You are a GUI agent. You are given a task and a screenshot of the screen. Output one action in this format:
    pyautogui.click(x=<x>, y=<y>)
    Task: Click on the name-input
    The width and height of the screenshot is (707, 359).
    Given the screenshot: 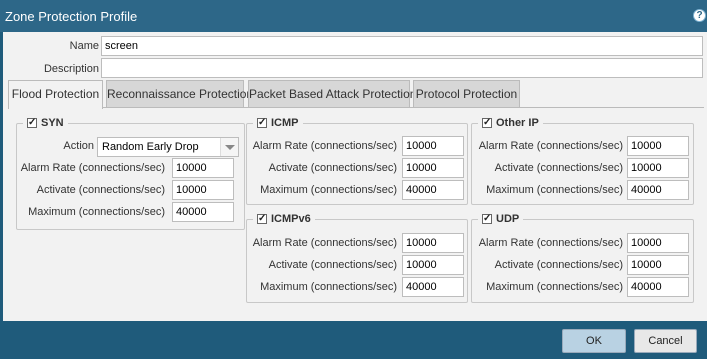 What is the action you would take?
    pyautogui.click(x=402, y=46)
    